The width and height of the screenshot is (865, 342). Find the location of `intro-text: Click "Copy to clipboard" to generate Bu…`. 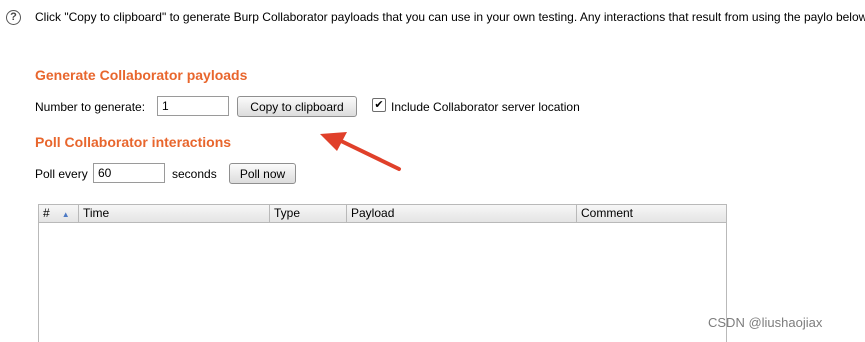

intro-text: Click "Copy to clipboard" to generate Bu… is located at coordinates (450, 17).